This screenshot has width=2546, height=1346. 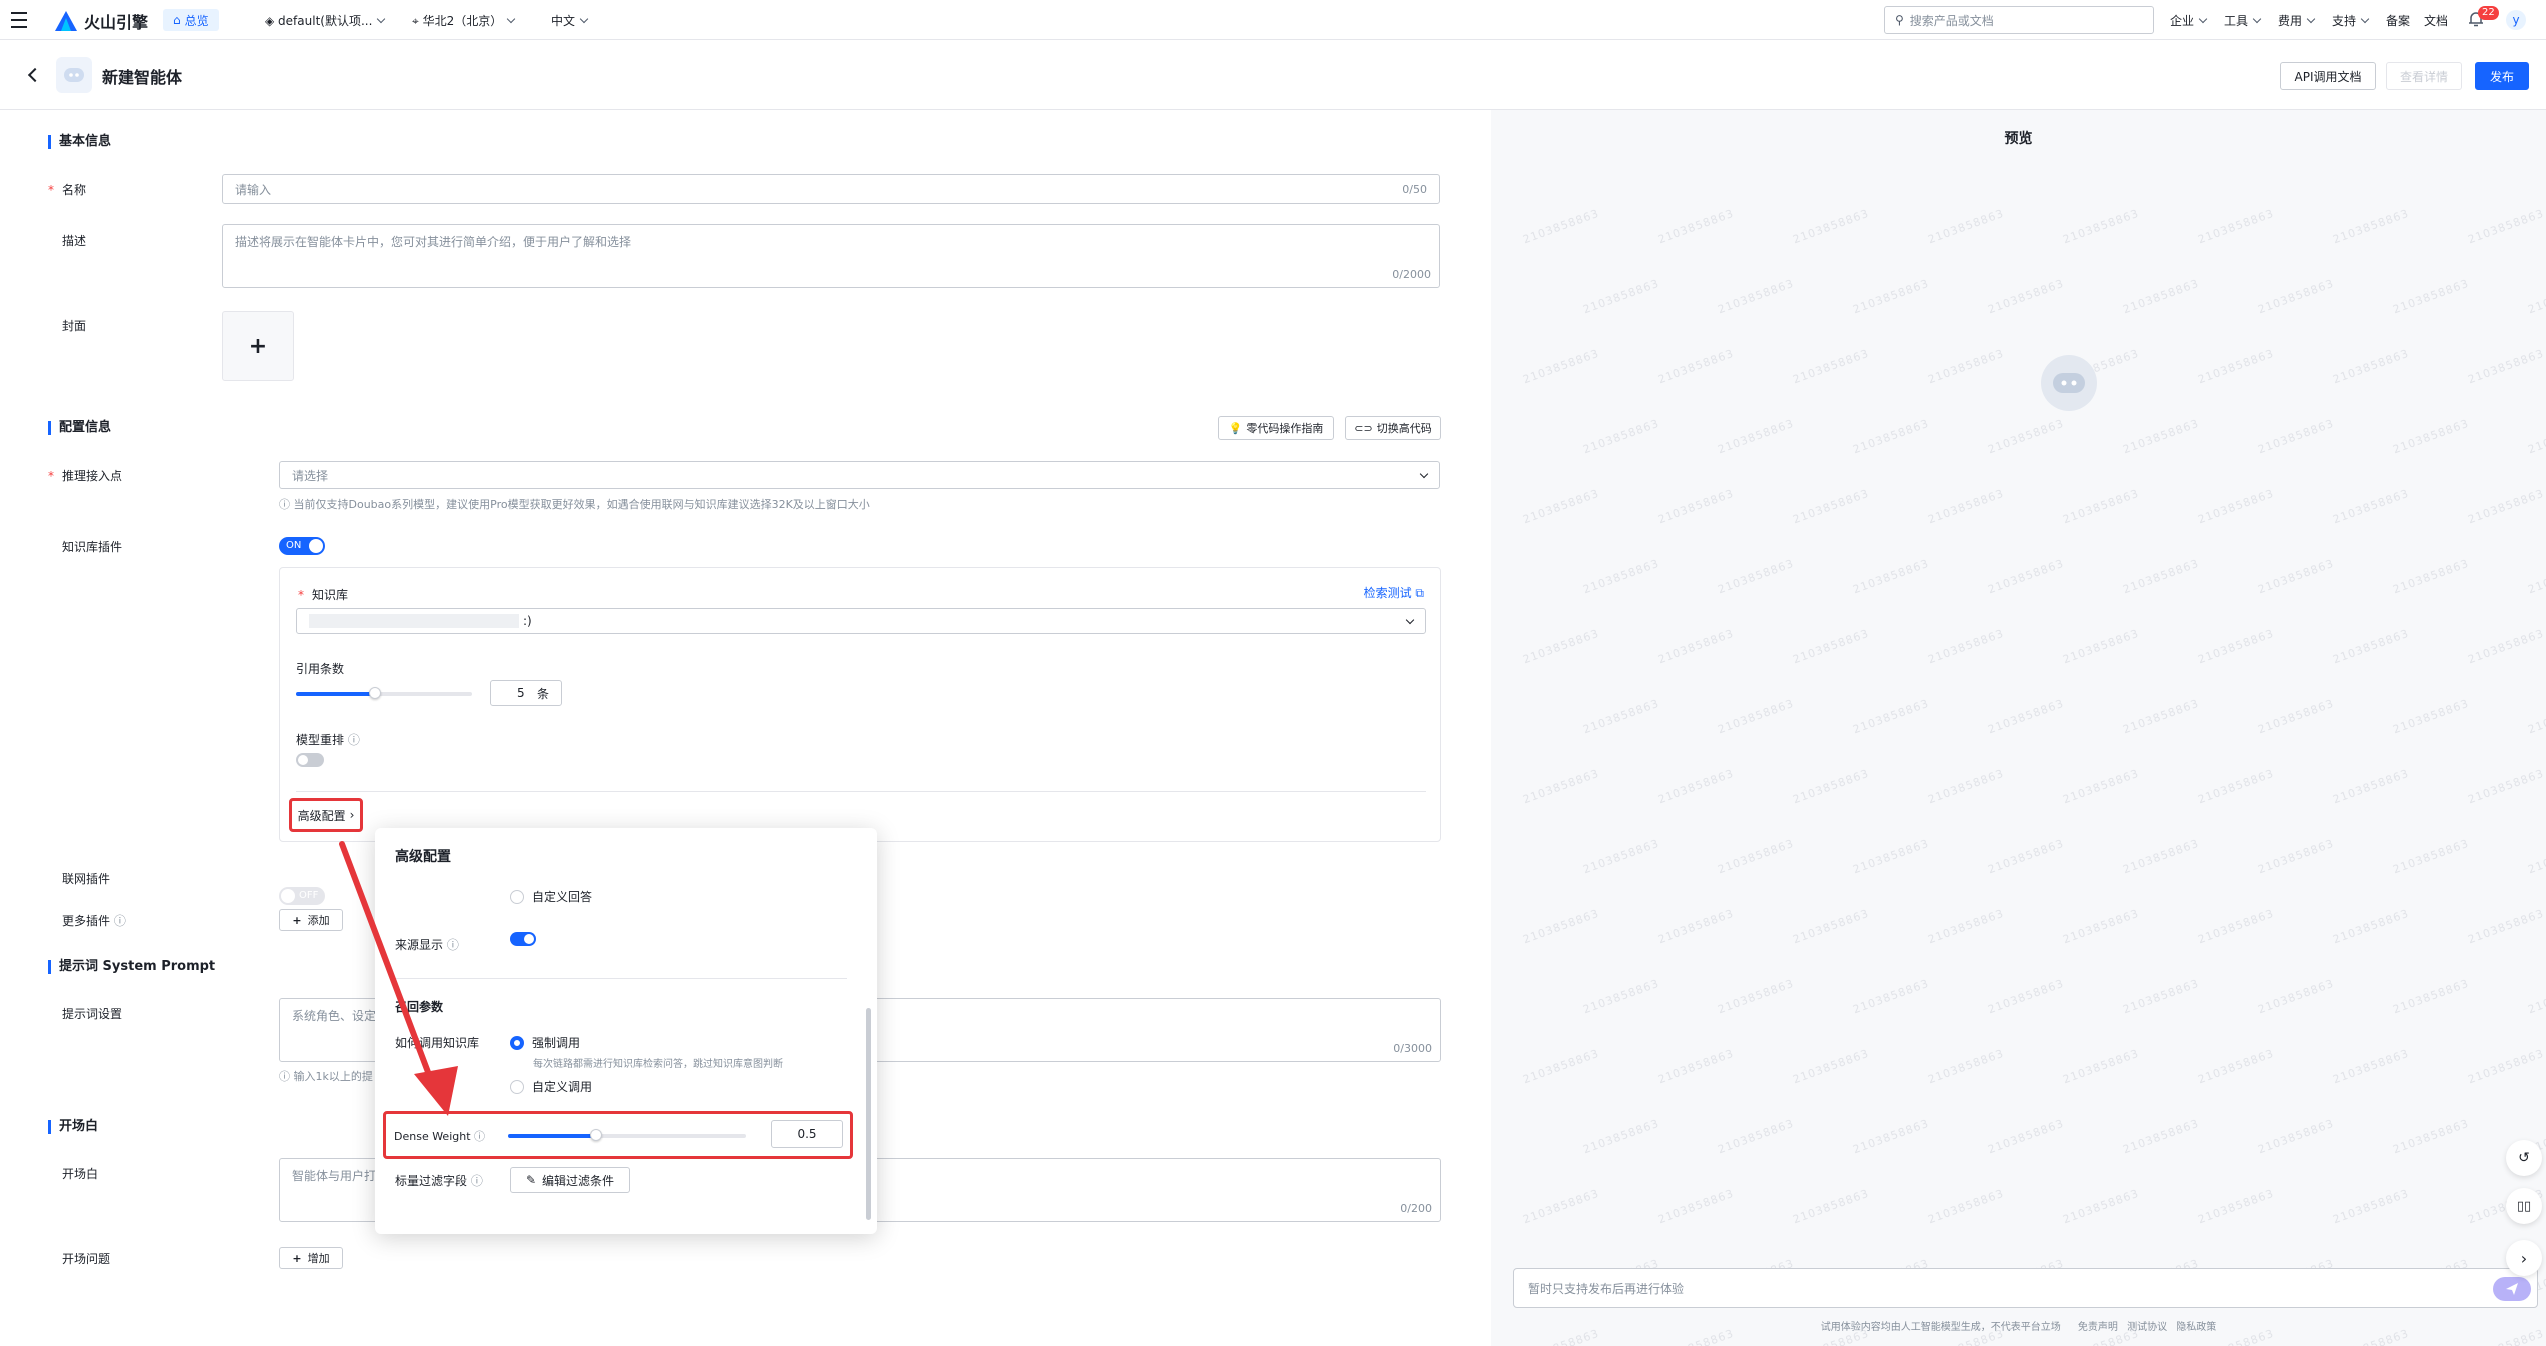 I want to click on cite-count-slider, so click(x=384, y=693).